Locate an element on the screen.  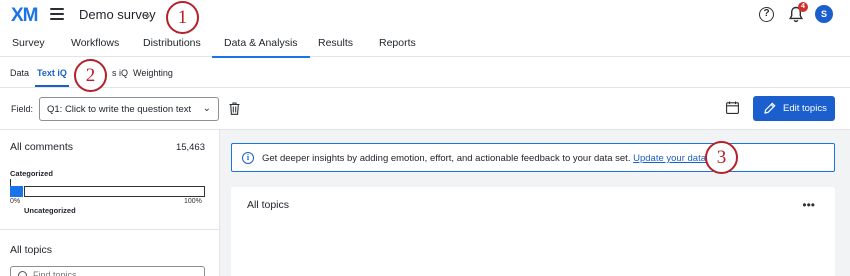
bar-fill is located at coordinates (16, 191).